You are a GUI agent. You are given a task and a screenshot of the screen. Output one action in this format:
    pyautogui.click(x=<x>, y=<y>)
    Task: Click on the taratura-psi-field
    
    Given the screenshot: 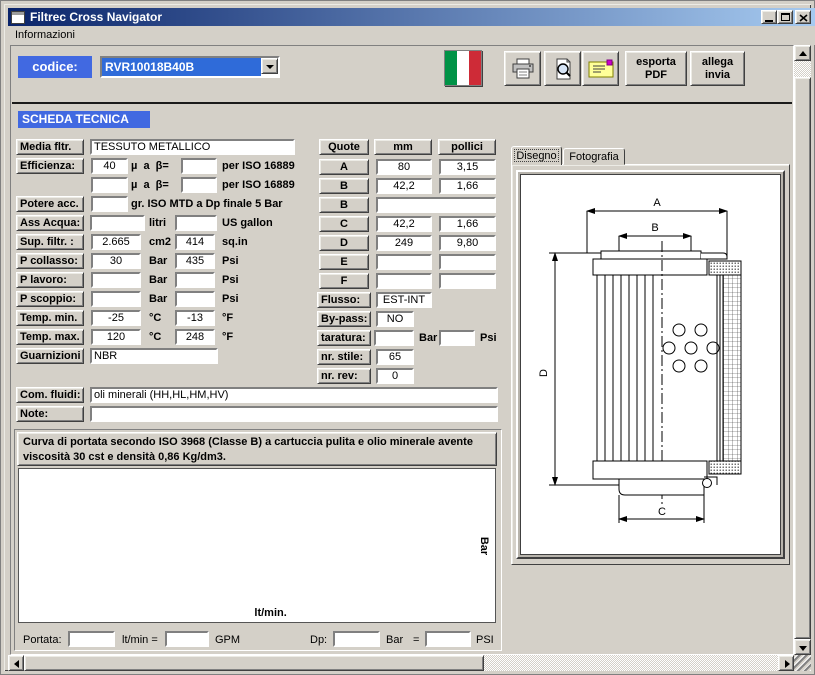 What is the action you would take?
    pyautogui.click(x=457, y=338)
    